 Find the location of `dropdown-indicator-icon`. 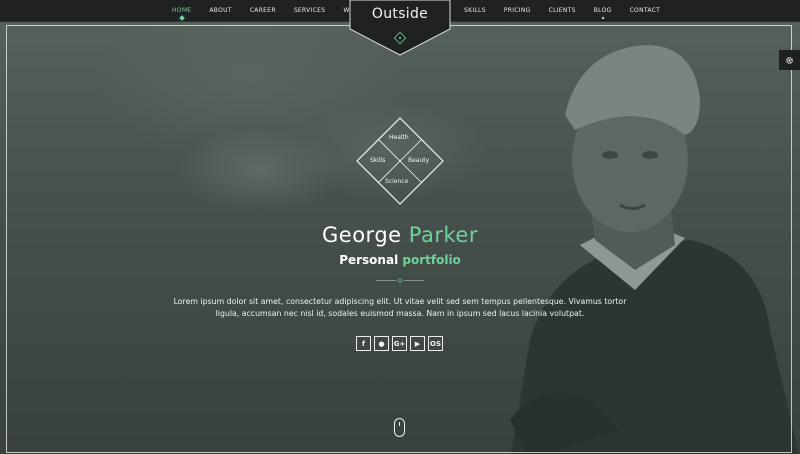

dropdown-indicator-icon is located at coordinates (603, 18).